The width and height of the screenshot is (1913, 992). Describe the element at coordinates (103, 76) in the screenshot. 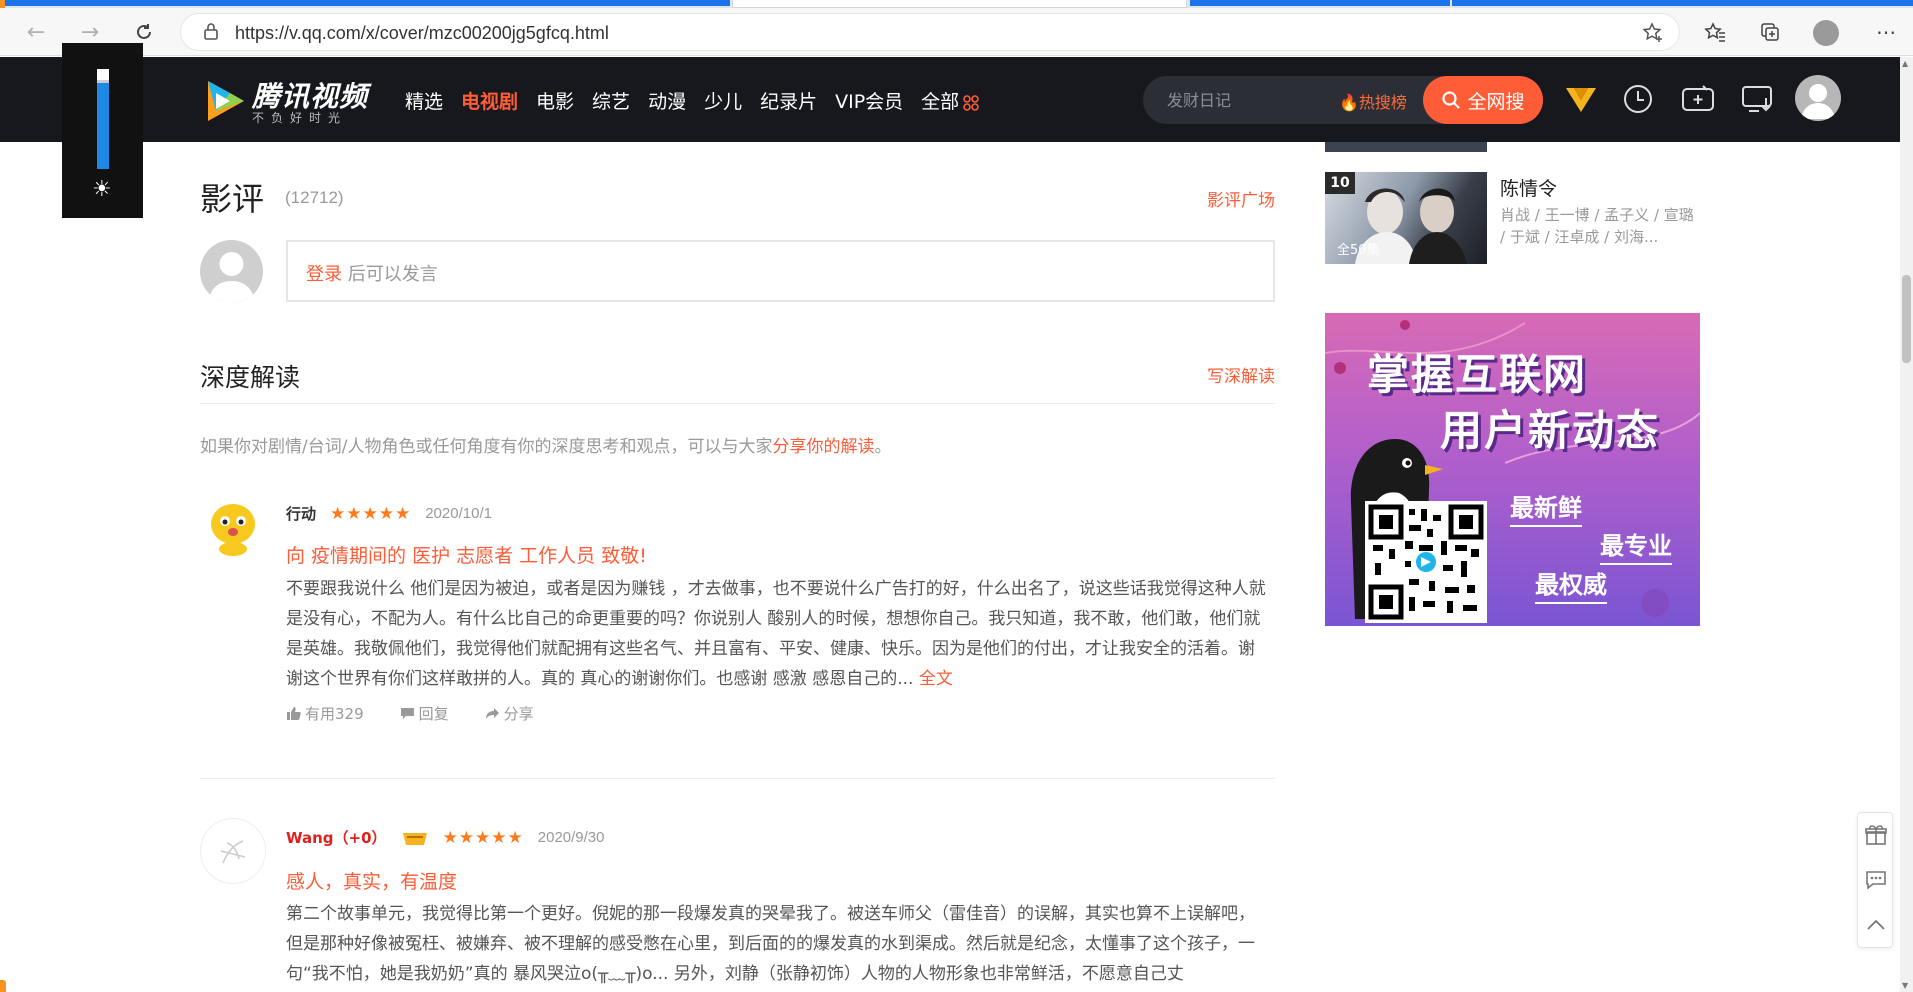

I see `brightness-slider-handle` at that location.